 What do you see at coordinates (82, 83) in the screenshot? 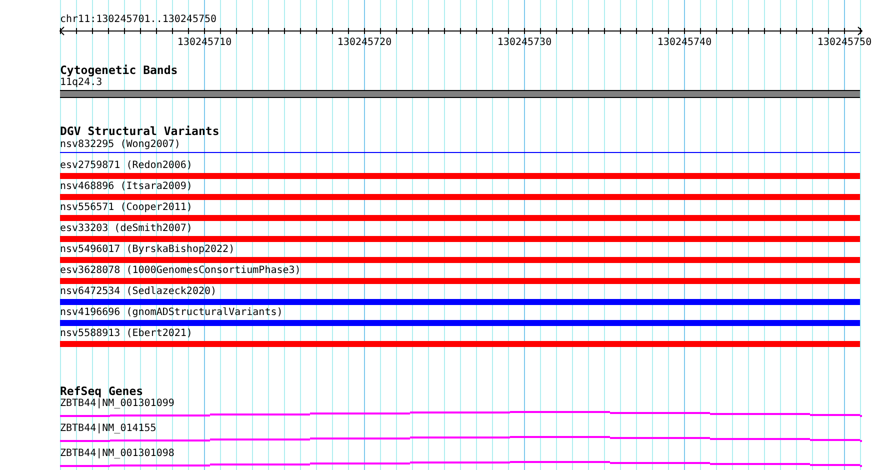
I see `band-label: 11q24.3` at bounding box center [82, 83].